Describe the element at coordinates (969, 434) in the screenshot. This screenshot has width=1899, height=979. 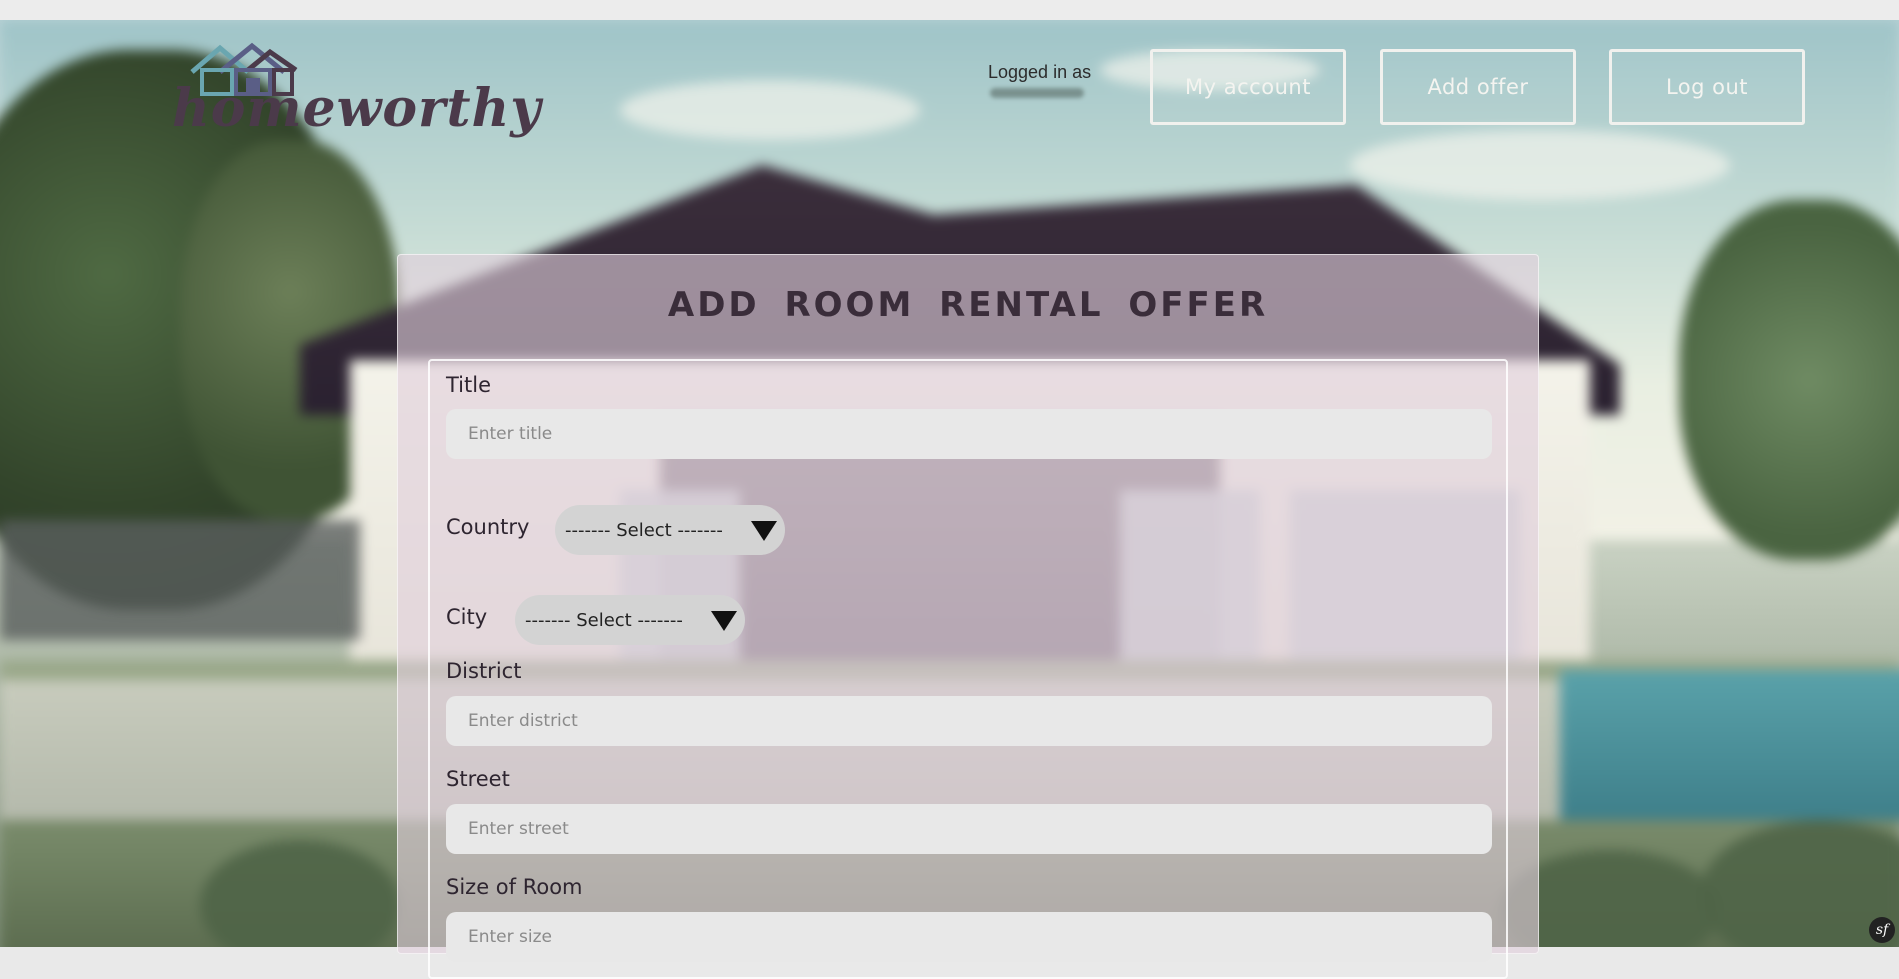
I see `title-input` at that location.